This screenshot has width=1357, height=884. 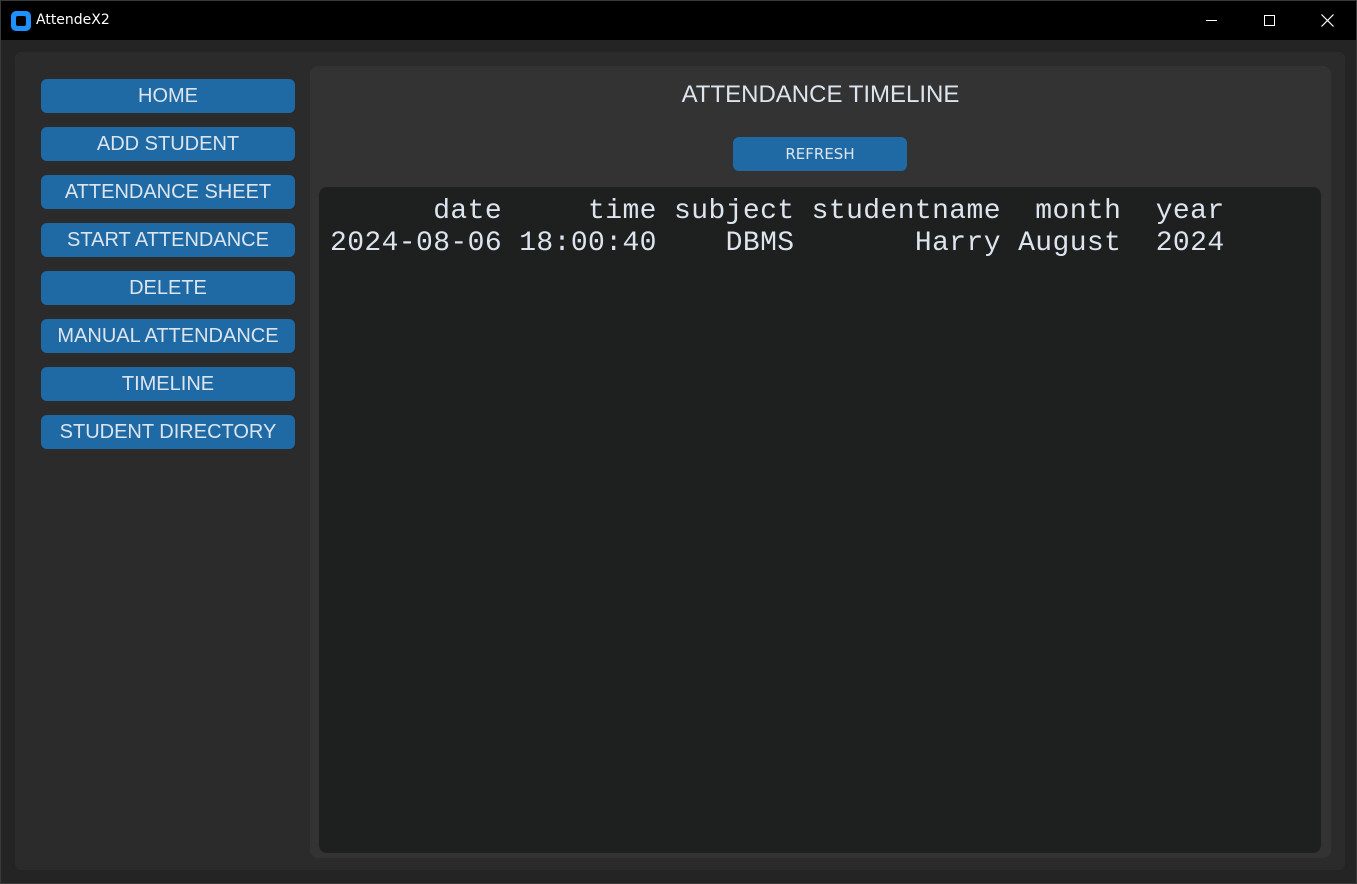 What do you see at coordinates (168, 192) in the screenshot?
I see `nav-attendance-sheet-button: ATTENDANCE SHEET` at bounding box center [168, 192].